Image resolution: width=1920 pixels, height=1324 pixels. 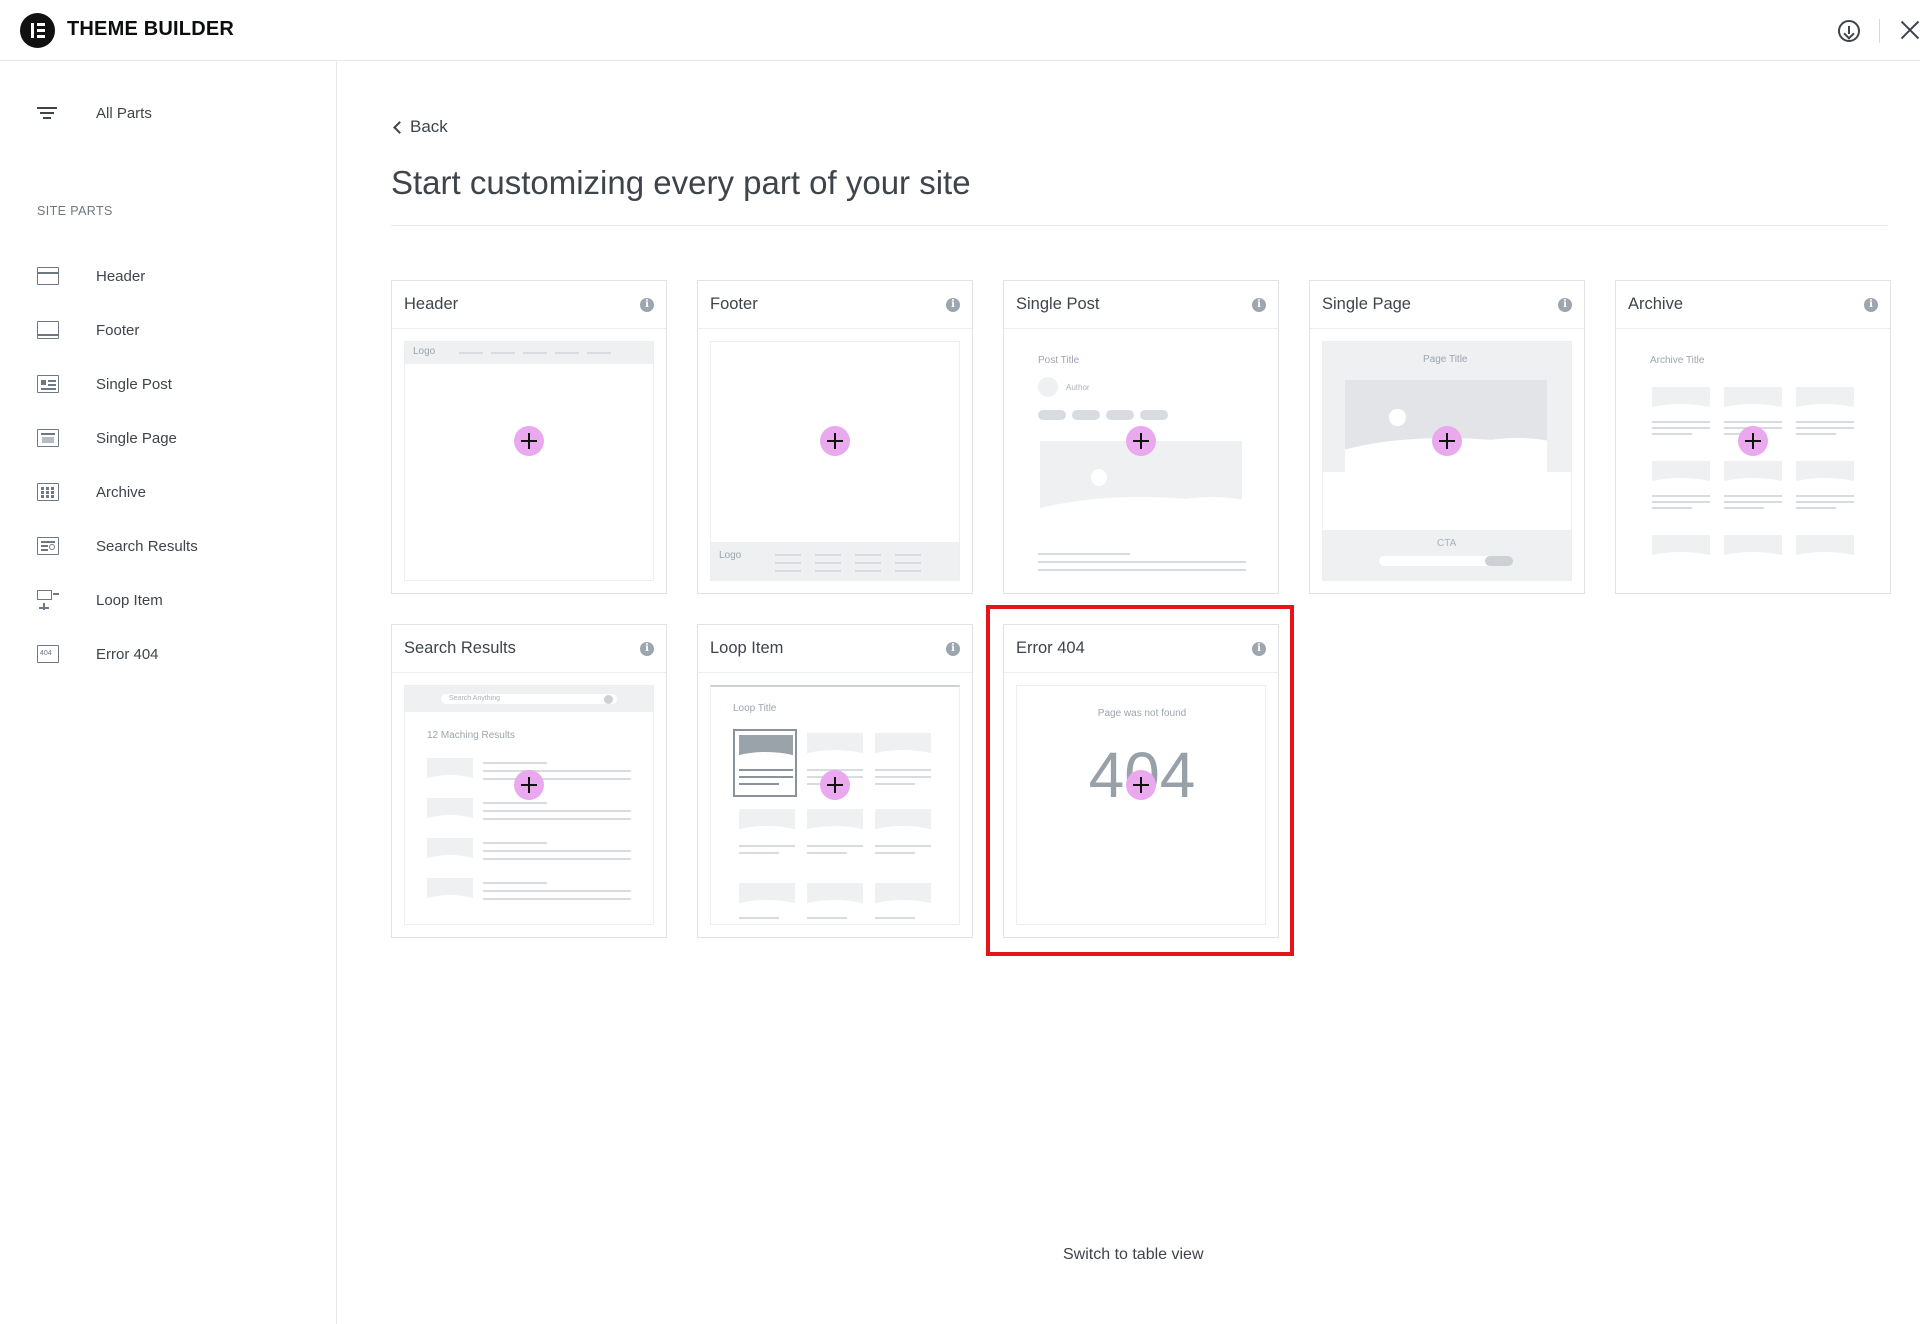 What do you see at coordinates (460, 648) in the screenshot?
I see `card-title: Search Results` at bounding box center [460, 648].